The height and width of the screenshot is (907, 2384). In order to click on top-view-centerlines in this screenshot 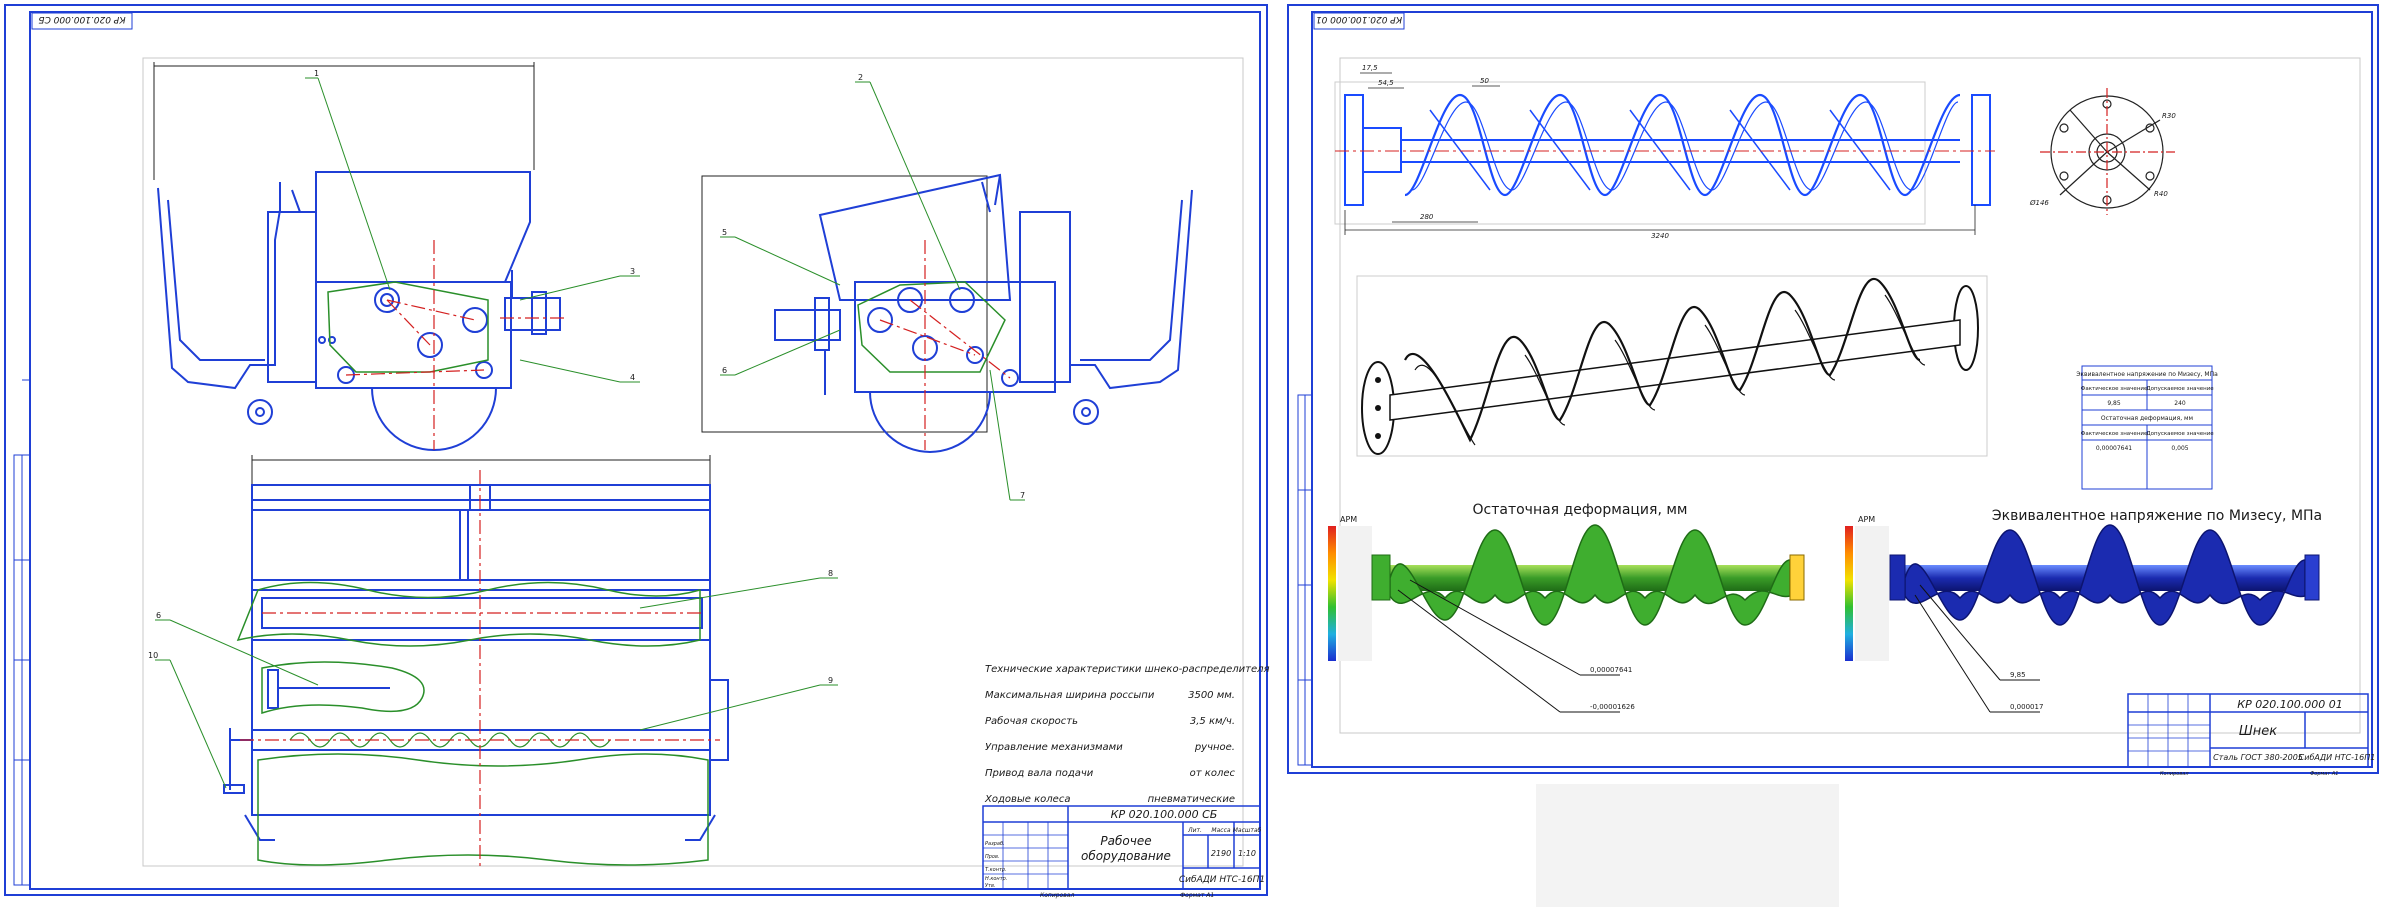, I will do `click(480, 670)`.